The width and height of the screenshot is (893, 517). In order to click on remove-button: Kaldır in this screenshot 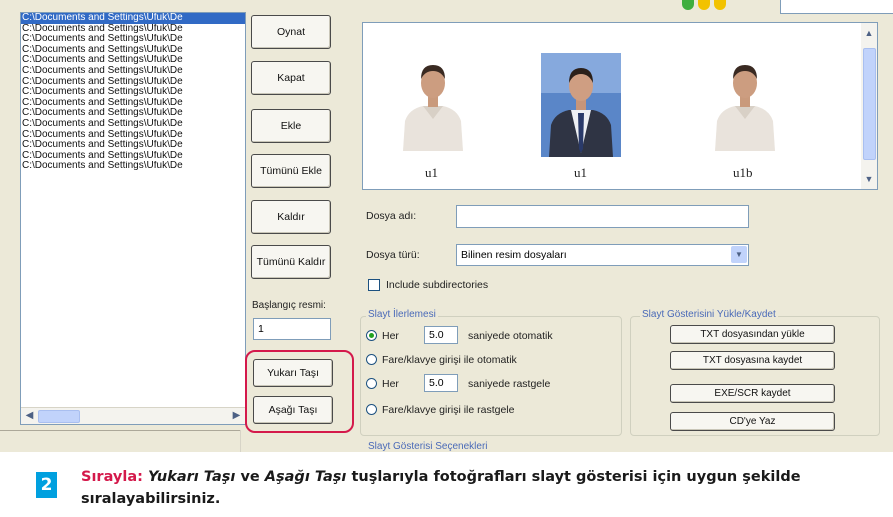, I will do `click(291, 217)`.